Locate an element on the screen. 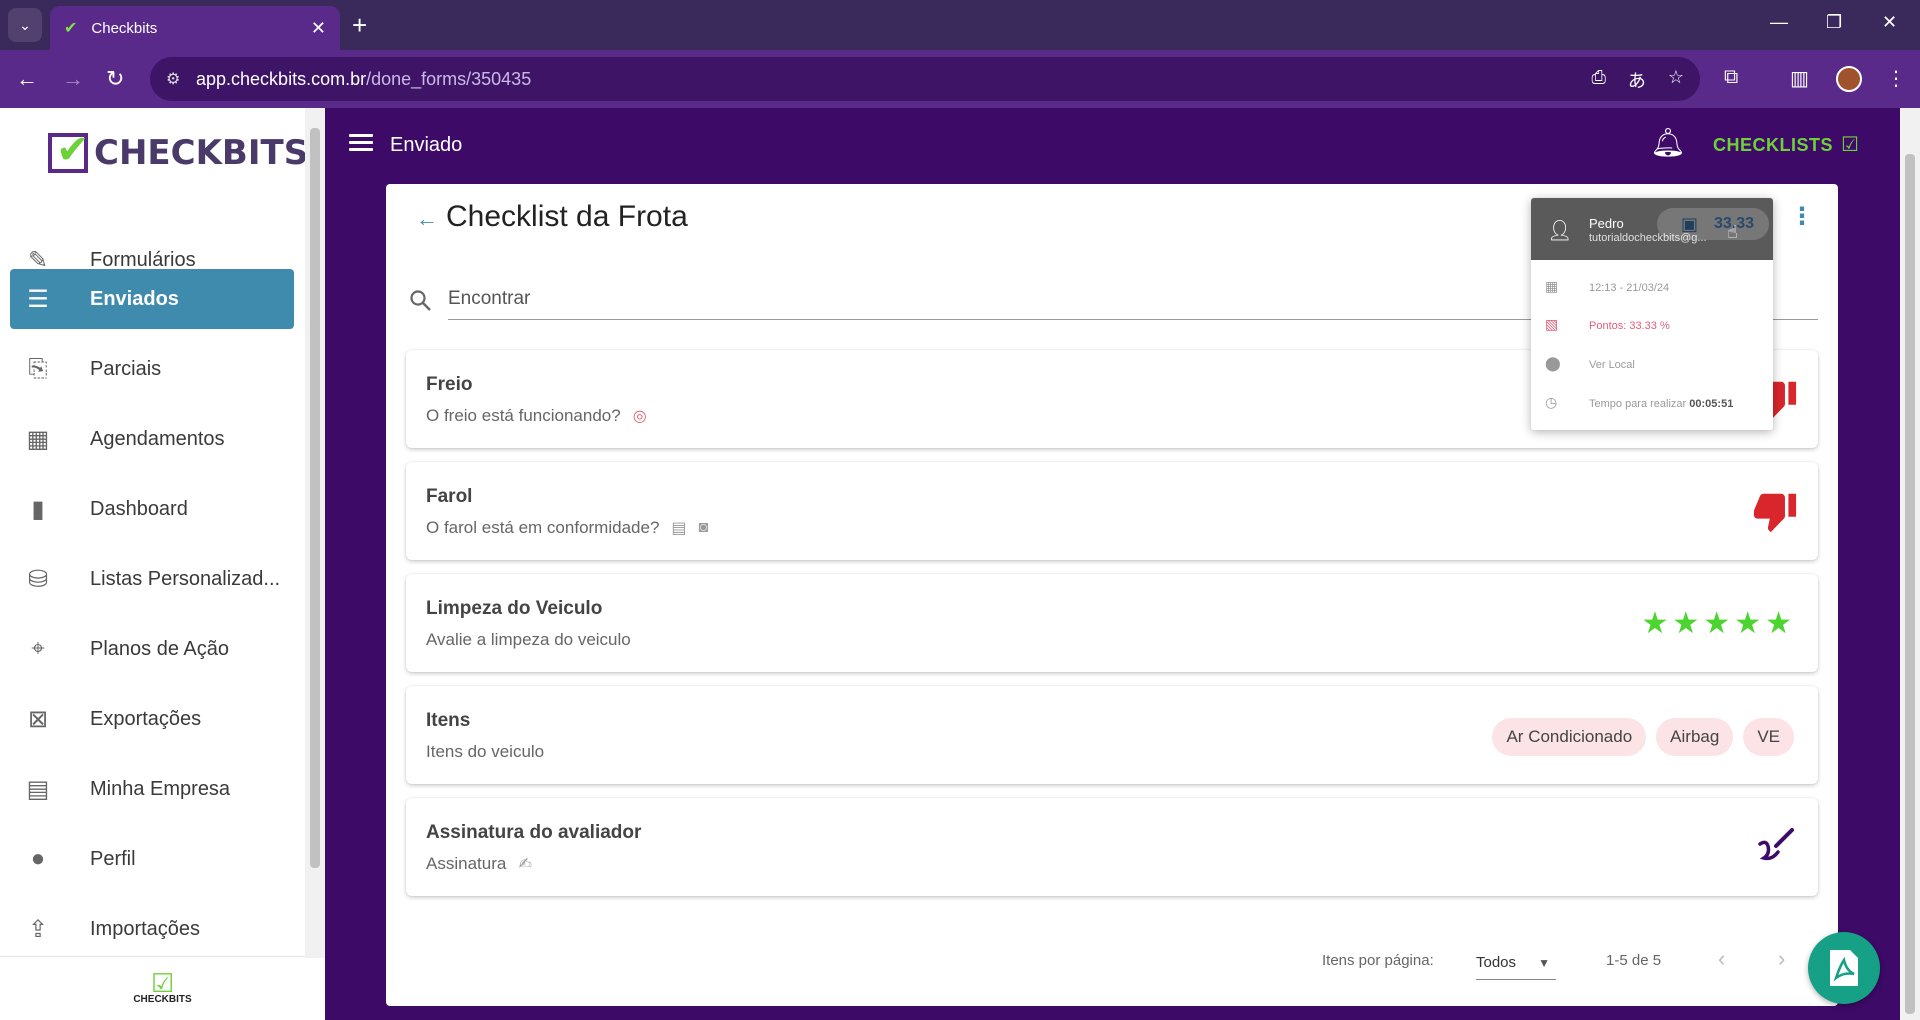 The height and width of the screenshot is (1020, 1920). sidebar-item-dashboard: ▮ Dashboard is located at coordinates (152, 509).